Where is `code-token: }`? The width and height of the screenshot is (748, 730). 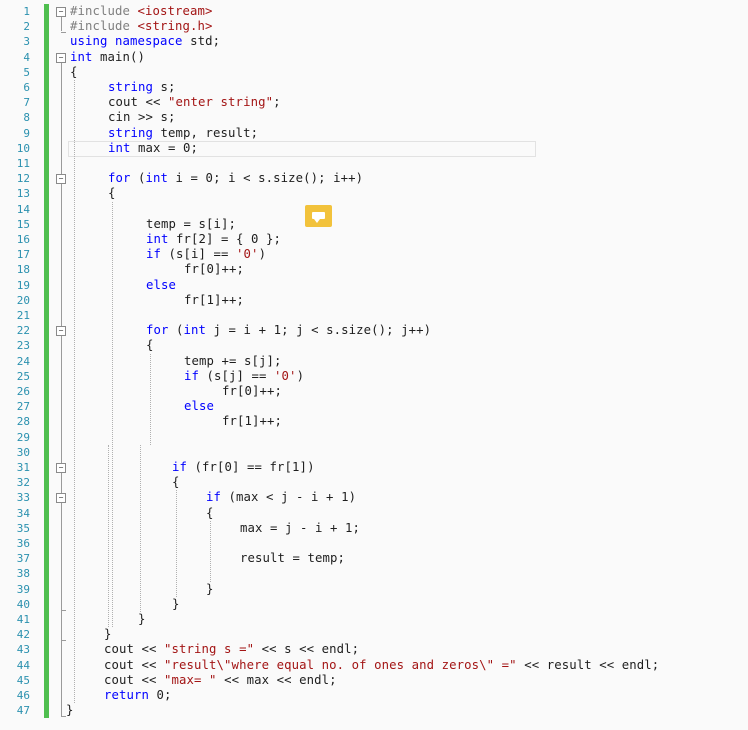 code-token: } is located at coordinates (142, 619).